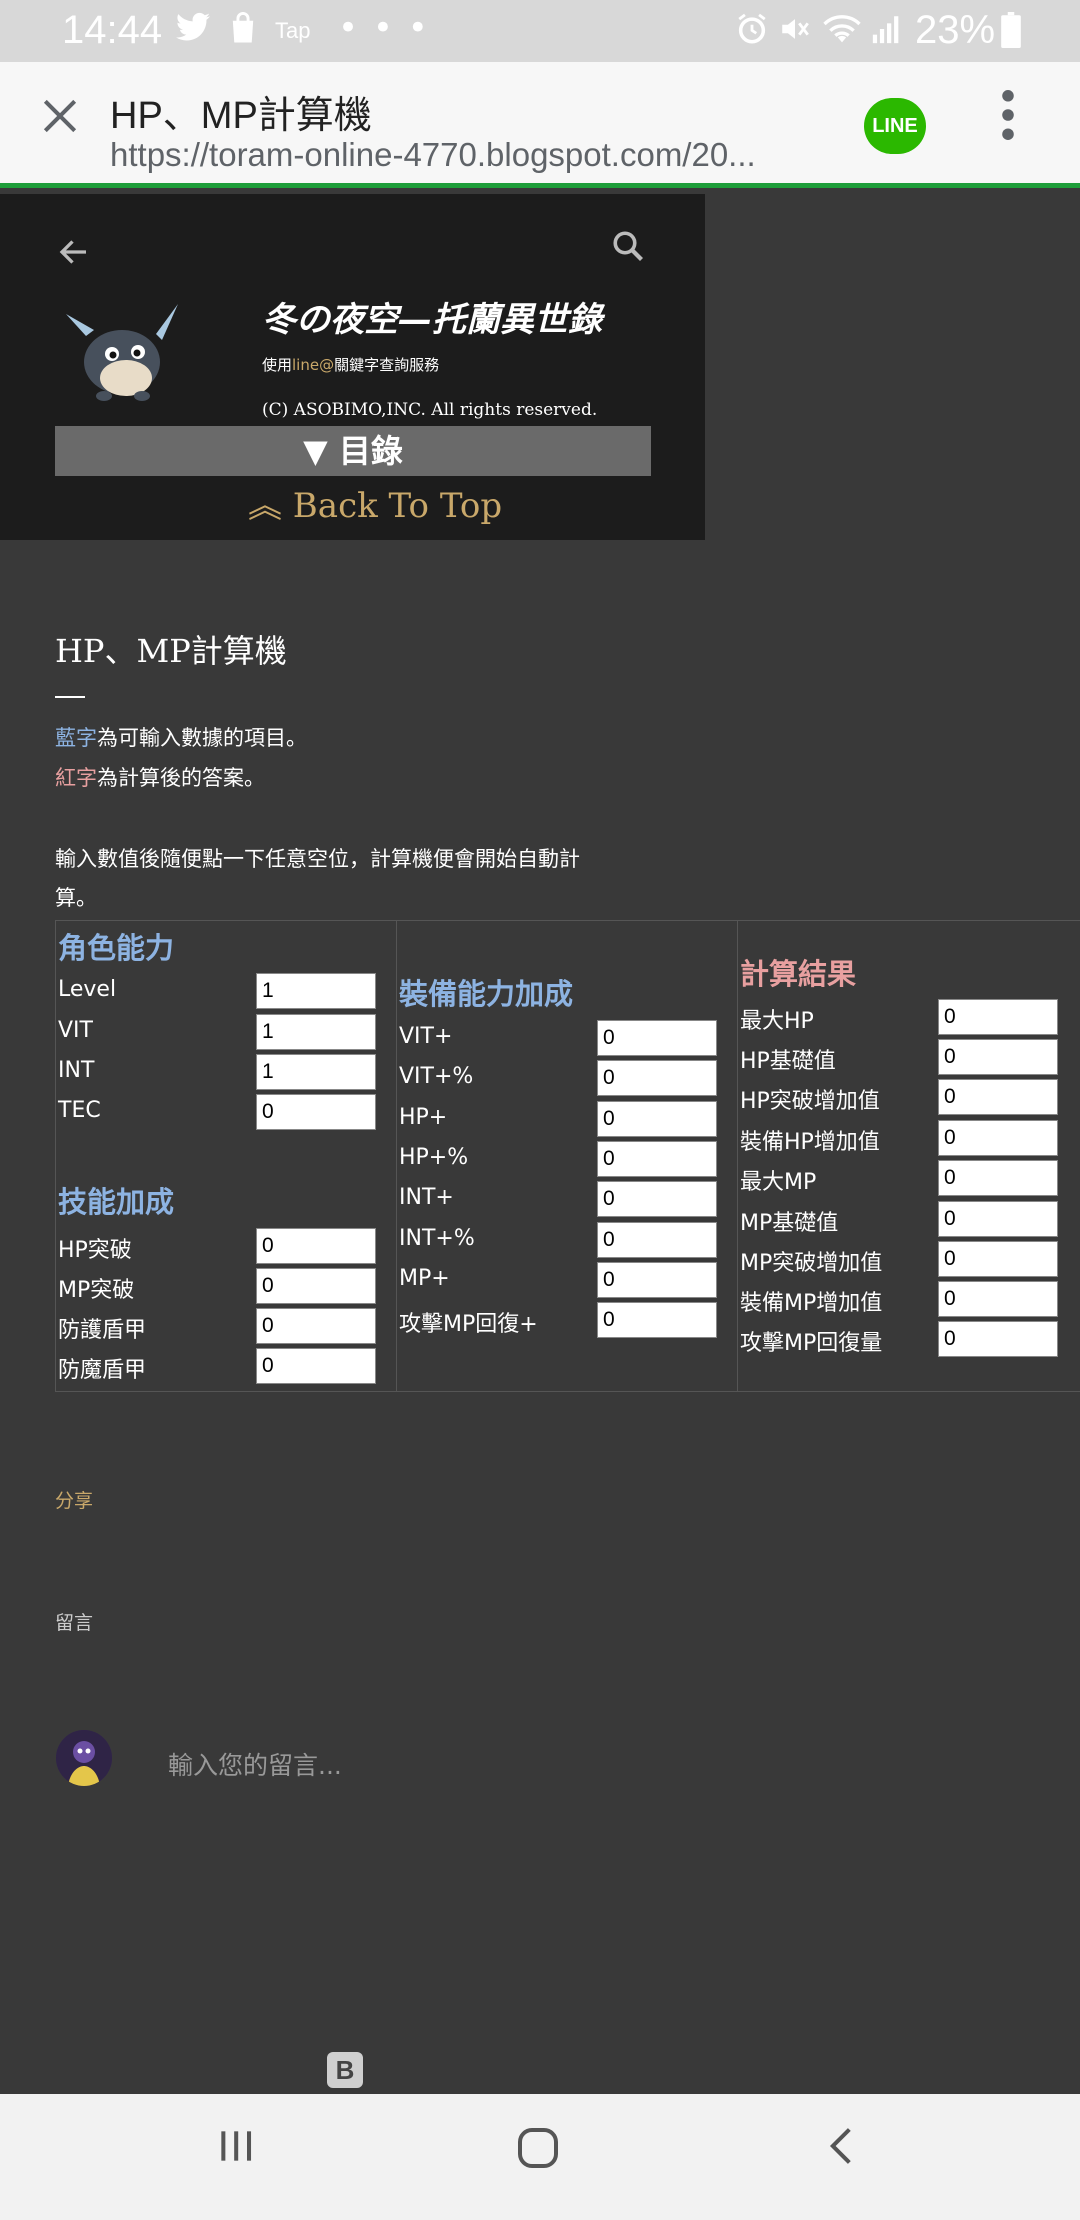 The height and width of the screenshot is (2220, 1080). I want to click on level-input: 1, so click(316, 991).